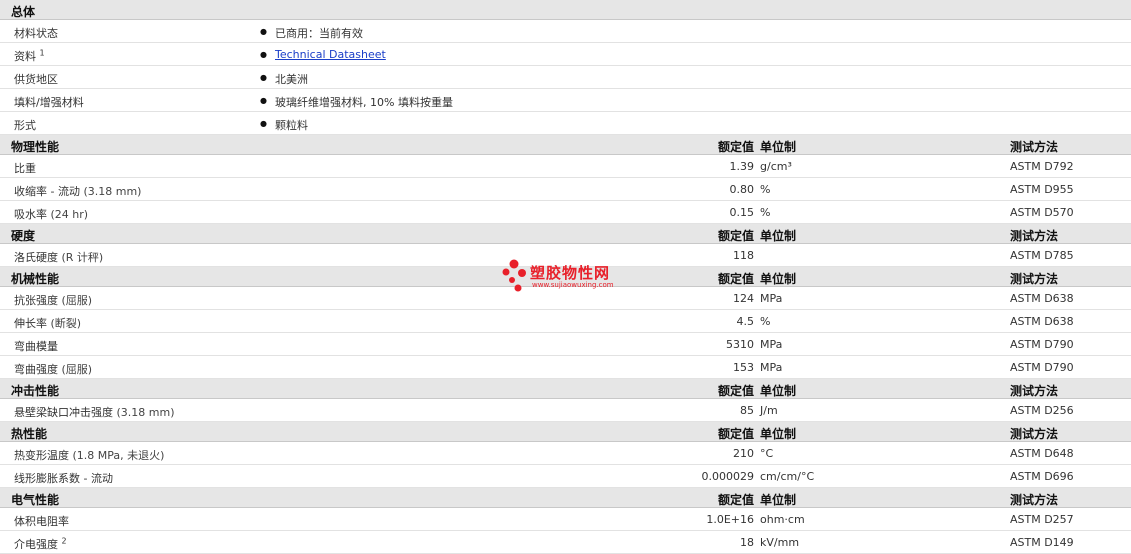 The height and width of the screenshot is (554, 1131). Describe the element at coordinates (570, 273) in the screenshot. I see `watermark-text: 塑胶物性网` at that location.